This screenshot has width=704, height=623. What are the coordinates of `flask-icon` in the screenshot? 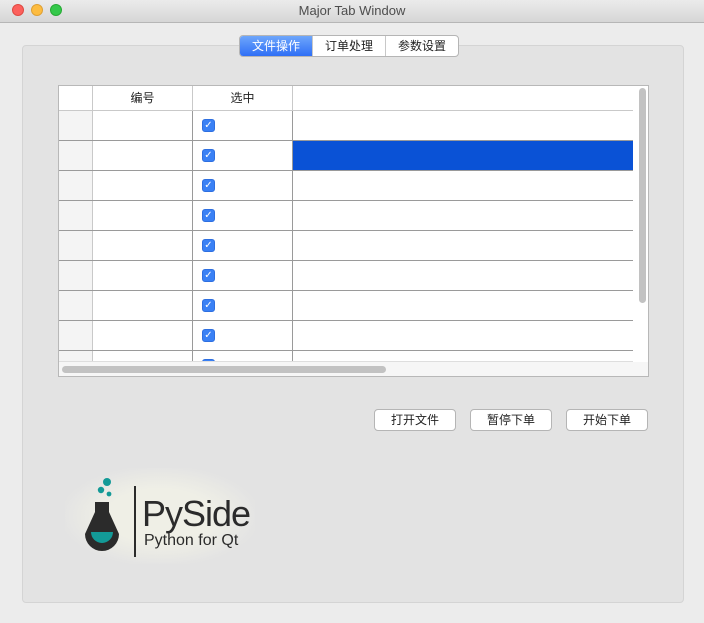 It's located at (102, 514).